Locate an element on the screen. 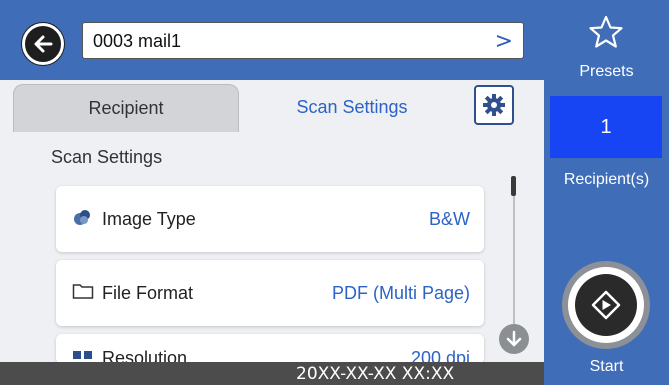  settings-gear-button is located at coordinates (494, 105).